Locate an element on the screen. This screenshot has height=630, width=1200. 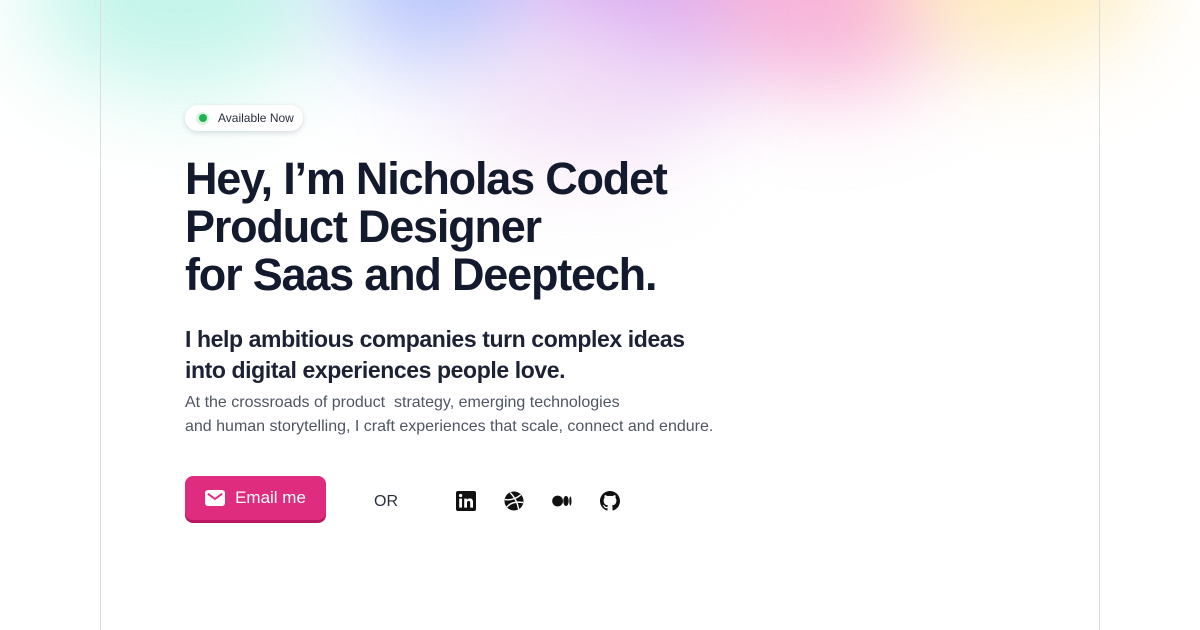
availability-label: Available Now is located at coordinates (256, 118).